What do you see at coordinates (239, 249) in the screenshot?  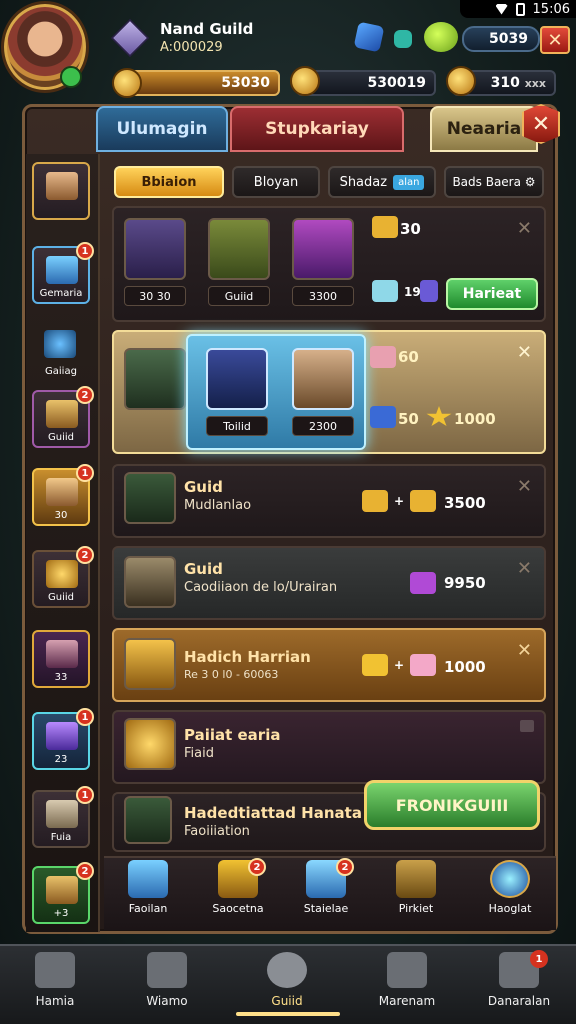 I see `item-scroll-icon` at bounding box center [239, 249].